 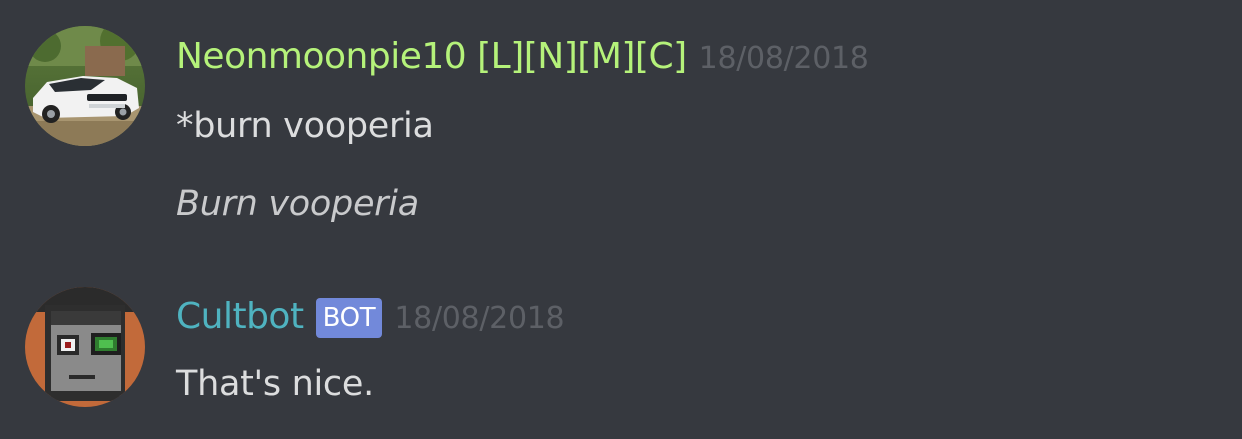 What do you see at coordinates (349, 318) in the screenshot?
I see `bot-badge: BOT` at bounding box center [349, 318].